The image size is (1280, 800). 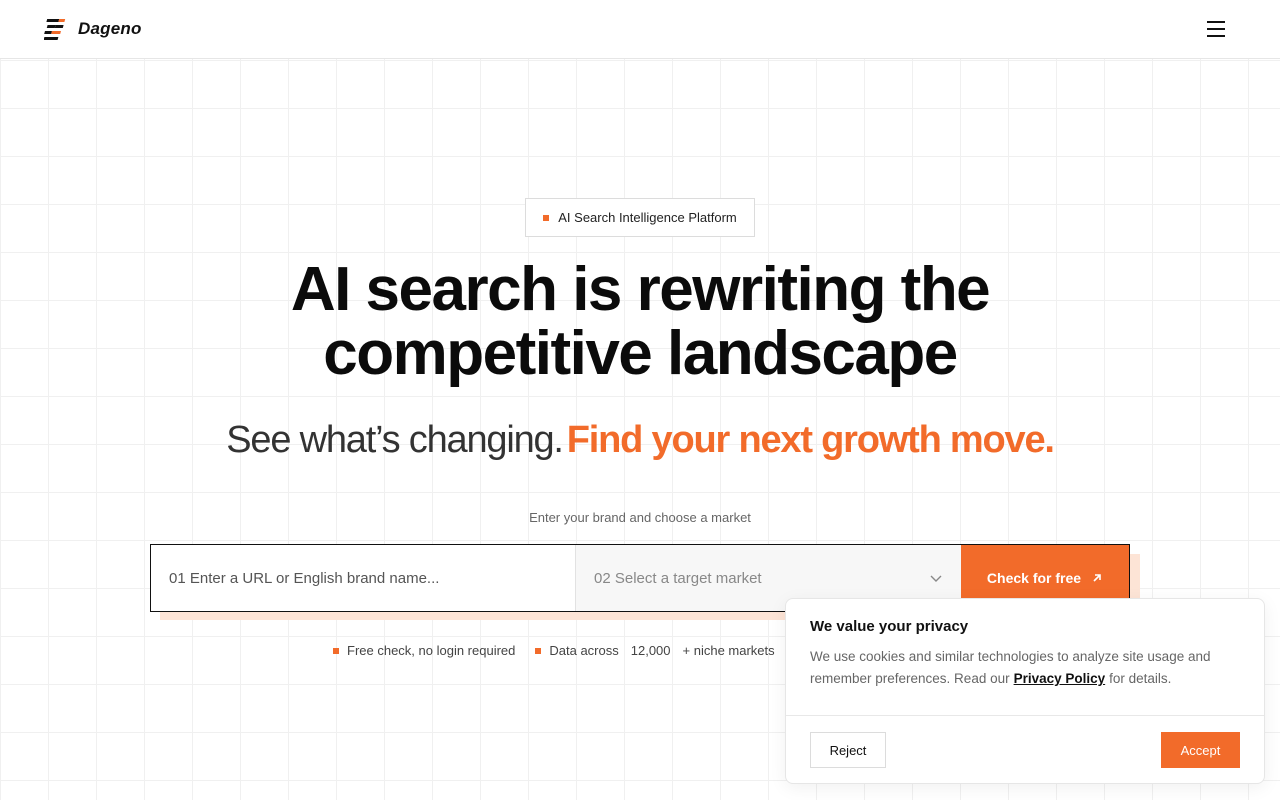 What do you see at coordinates (1140, 678) in the screenshot?
I see `cookie-body-suffix: for details.` at bounding box center [1140, 678].